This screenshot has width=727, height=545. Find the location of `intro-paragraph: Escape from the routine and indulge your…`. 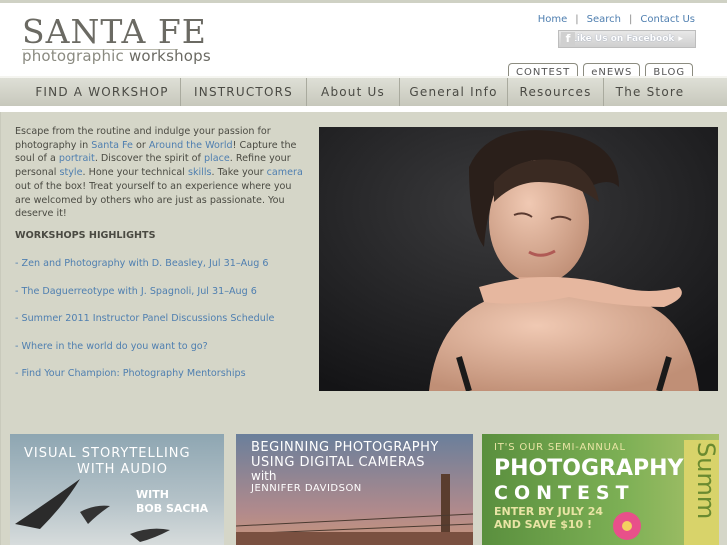

intro-paragraph: Escape from the routine and indulge your… is located at coordinates (160, 173).